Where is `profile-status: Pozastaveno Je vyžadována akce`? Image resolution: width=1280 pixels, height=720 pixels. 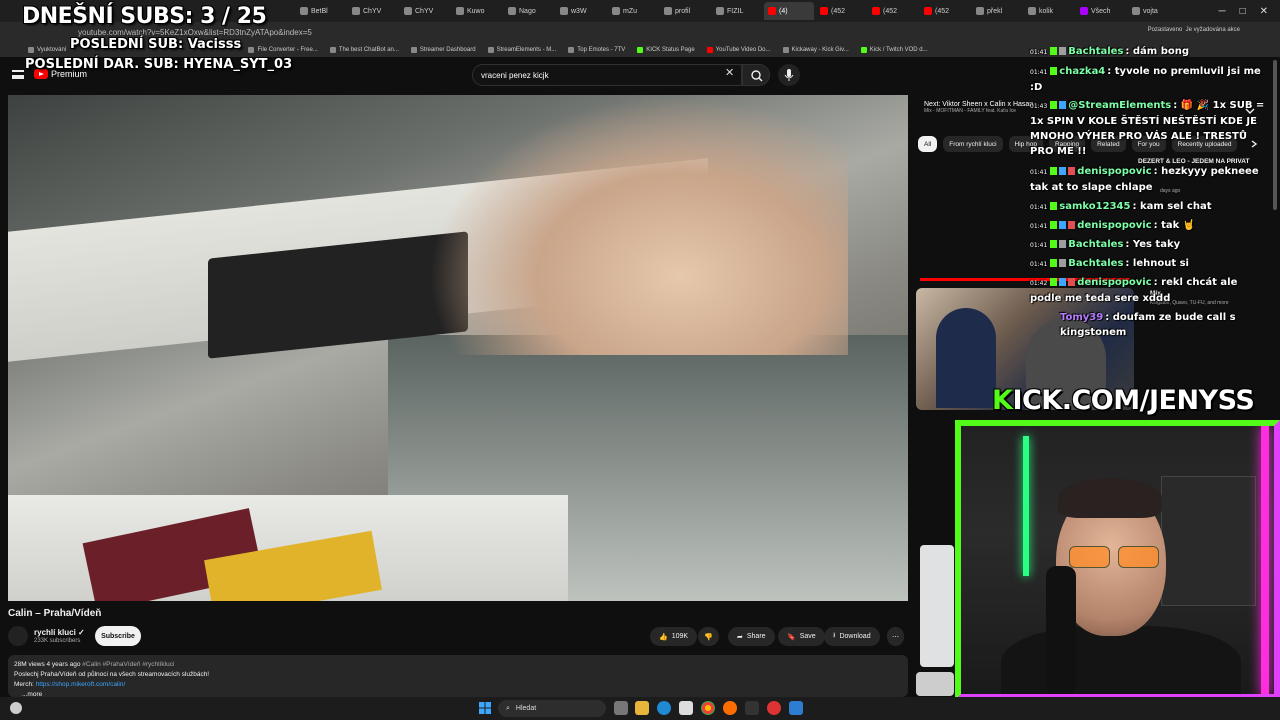 profile-status: Pozastaveno Je vyžadována akce is located at coordinates (1194, 30).